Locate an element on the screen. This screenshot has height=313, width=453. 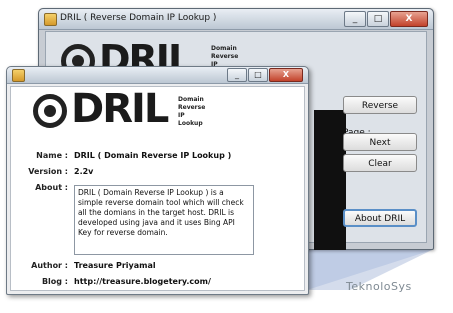
version-label: Version : is located at coordinates (48, 171).